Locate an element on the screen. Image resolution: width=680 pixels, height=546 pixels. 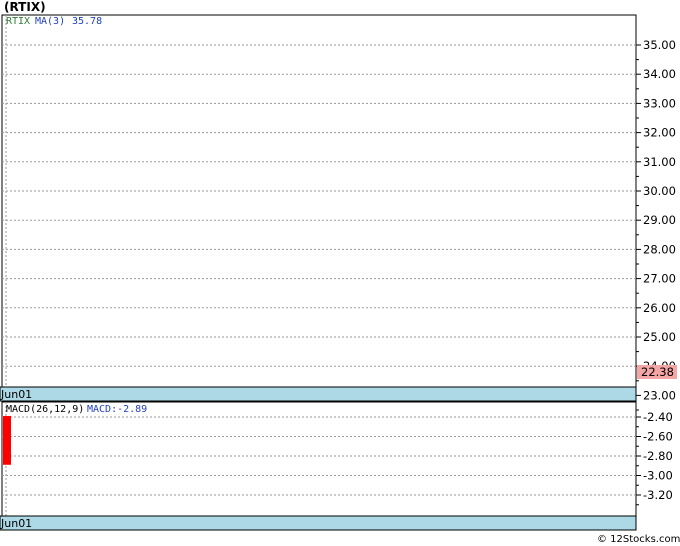
macd-tick-label: -3.00 is located at coordinates (658, 476).